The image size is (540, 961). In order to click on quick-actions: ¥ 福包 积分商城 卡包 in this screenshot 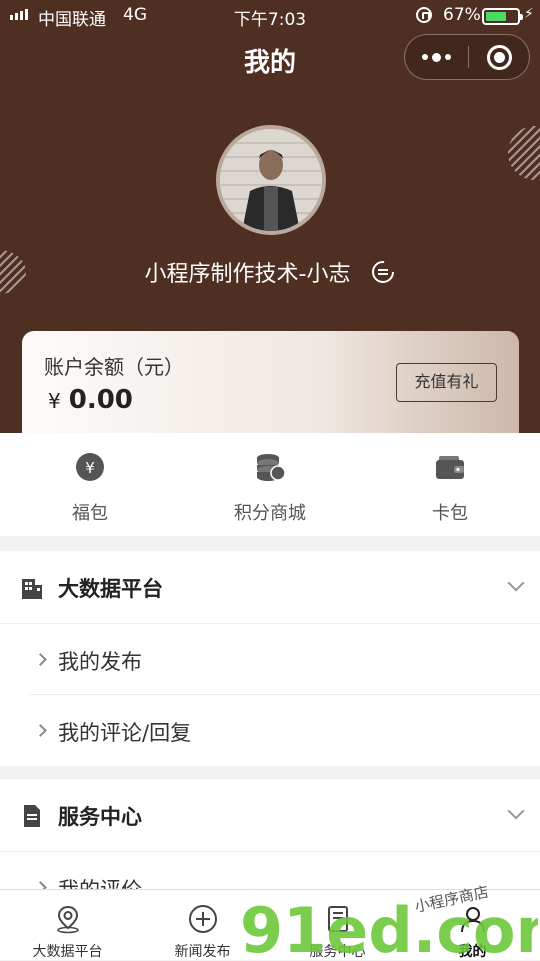, I will do `click(270, 484)`.